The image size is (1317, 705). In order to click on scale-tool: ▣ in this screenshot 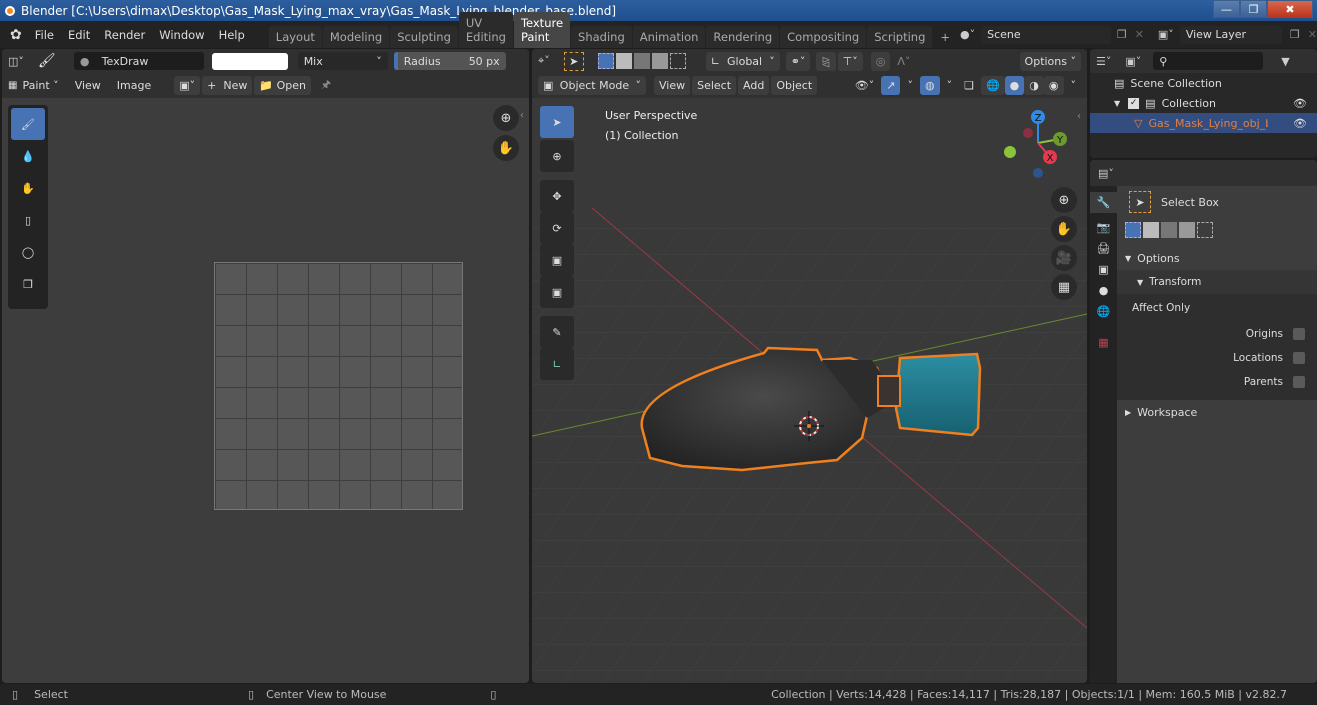, I will do `click(557, 260)`.